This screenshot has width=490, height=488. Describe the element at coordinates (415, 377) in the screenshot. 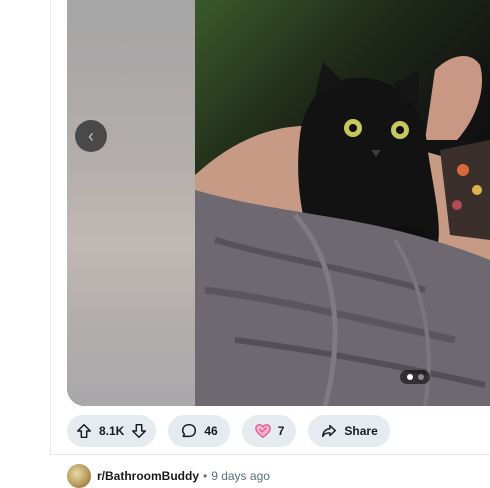

I see `carousel-indicator` at that location.